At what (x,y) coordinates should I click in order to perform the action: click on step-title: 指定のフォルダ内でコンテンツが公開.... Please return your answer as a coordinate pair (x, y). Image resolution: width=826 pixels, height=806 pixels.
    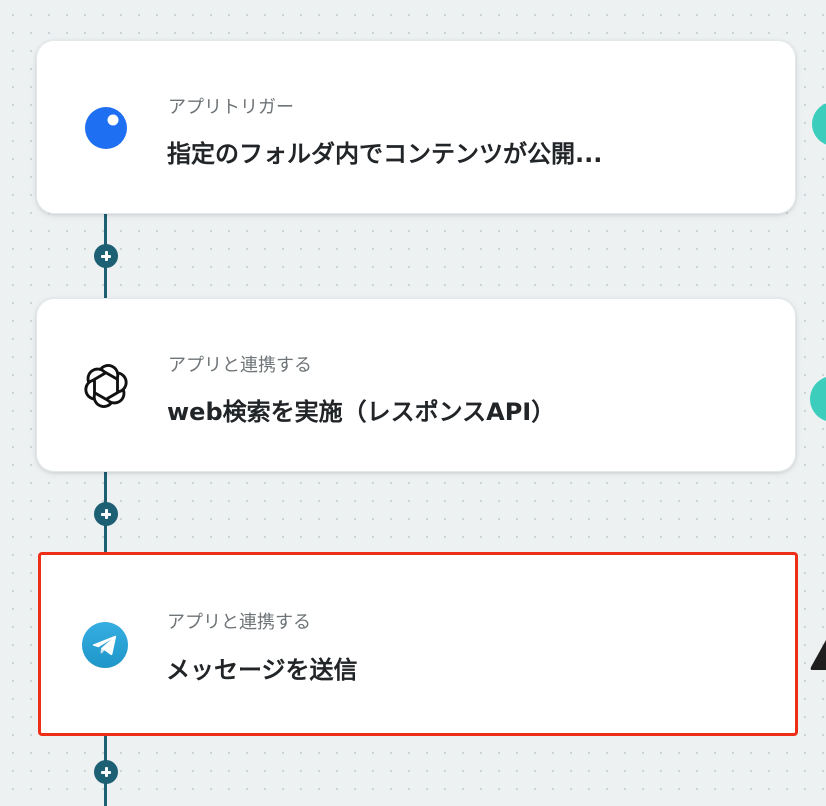
    Looking at the image, I should click on (385, 154).